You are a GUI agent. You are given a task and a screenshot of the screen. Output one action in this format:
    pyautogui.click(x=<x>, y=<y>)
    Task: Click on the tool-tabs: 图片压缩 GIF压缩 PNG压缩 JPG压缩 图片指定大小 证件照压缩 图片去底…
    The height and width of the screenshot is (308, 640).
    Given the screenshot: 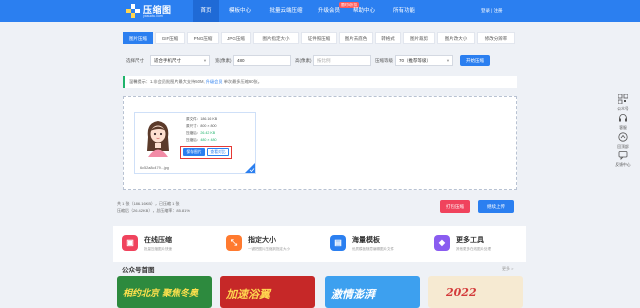 What is the action you would take?
    pyautogui.click(x=320, y=38)
    